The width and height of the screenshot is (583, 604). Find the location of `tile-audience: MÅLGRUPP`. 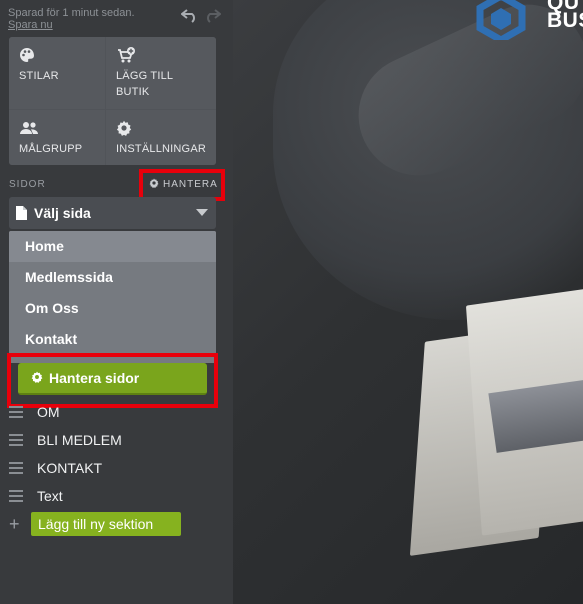

tile-audience: MÅLGRUPP is located at coordinates (57, 137).